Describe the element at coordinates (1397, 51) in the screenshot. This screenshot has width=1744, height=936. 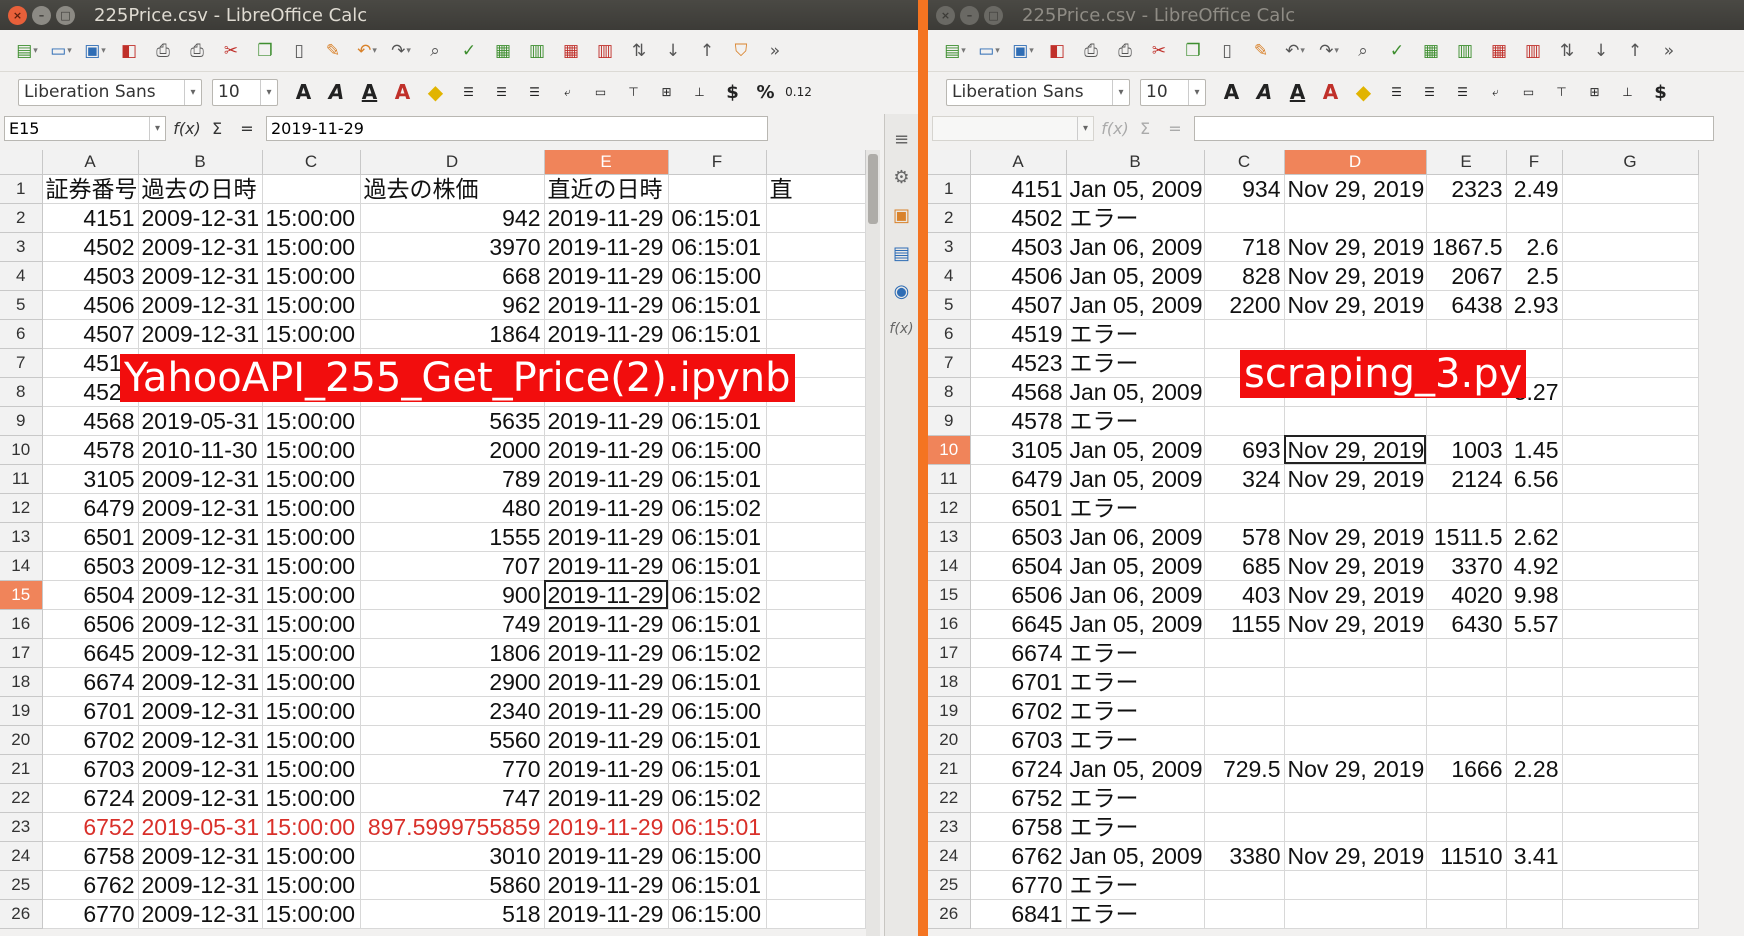
I see `spelling-icon: ✓` at that location.